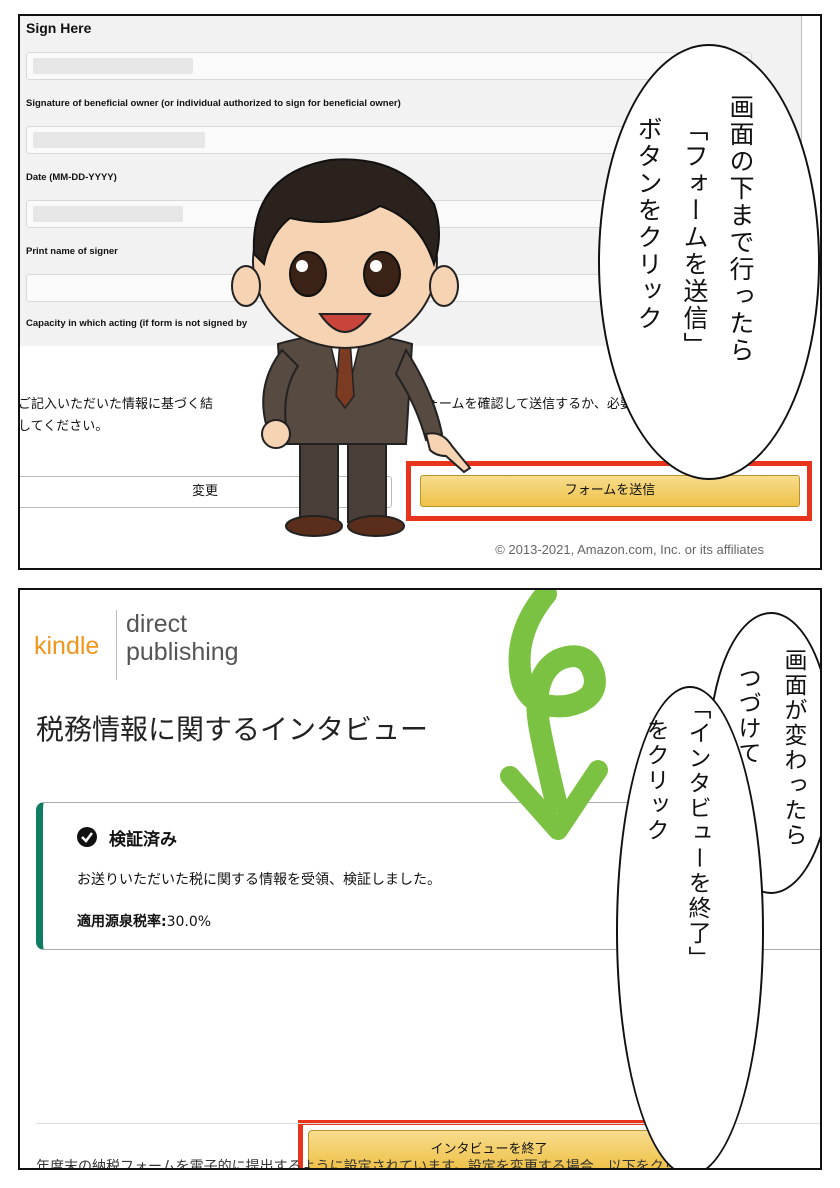  Describe the element at coordinates (67, 646) in the screenshot. I see `kindle-logo: kindle` at that location.